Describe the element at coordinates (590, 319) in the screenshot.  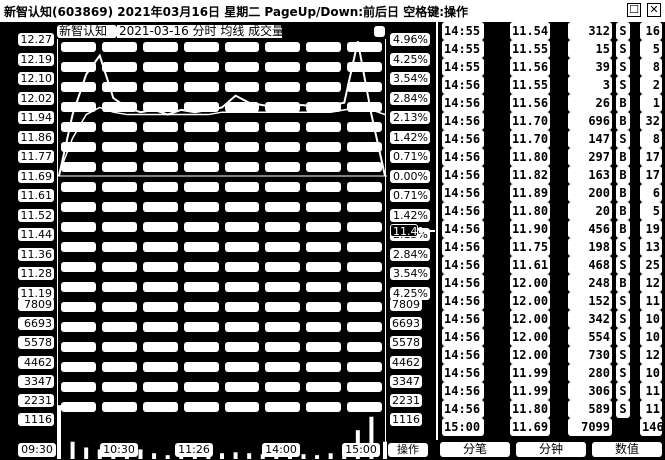
I see `trade-volume: 342` at that location.